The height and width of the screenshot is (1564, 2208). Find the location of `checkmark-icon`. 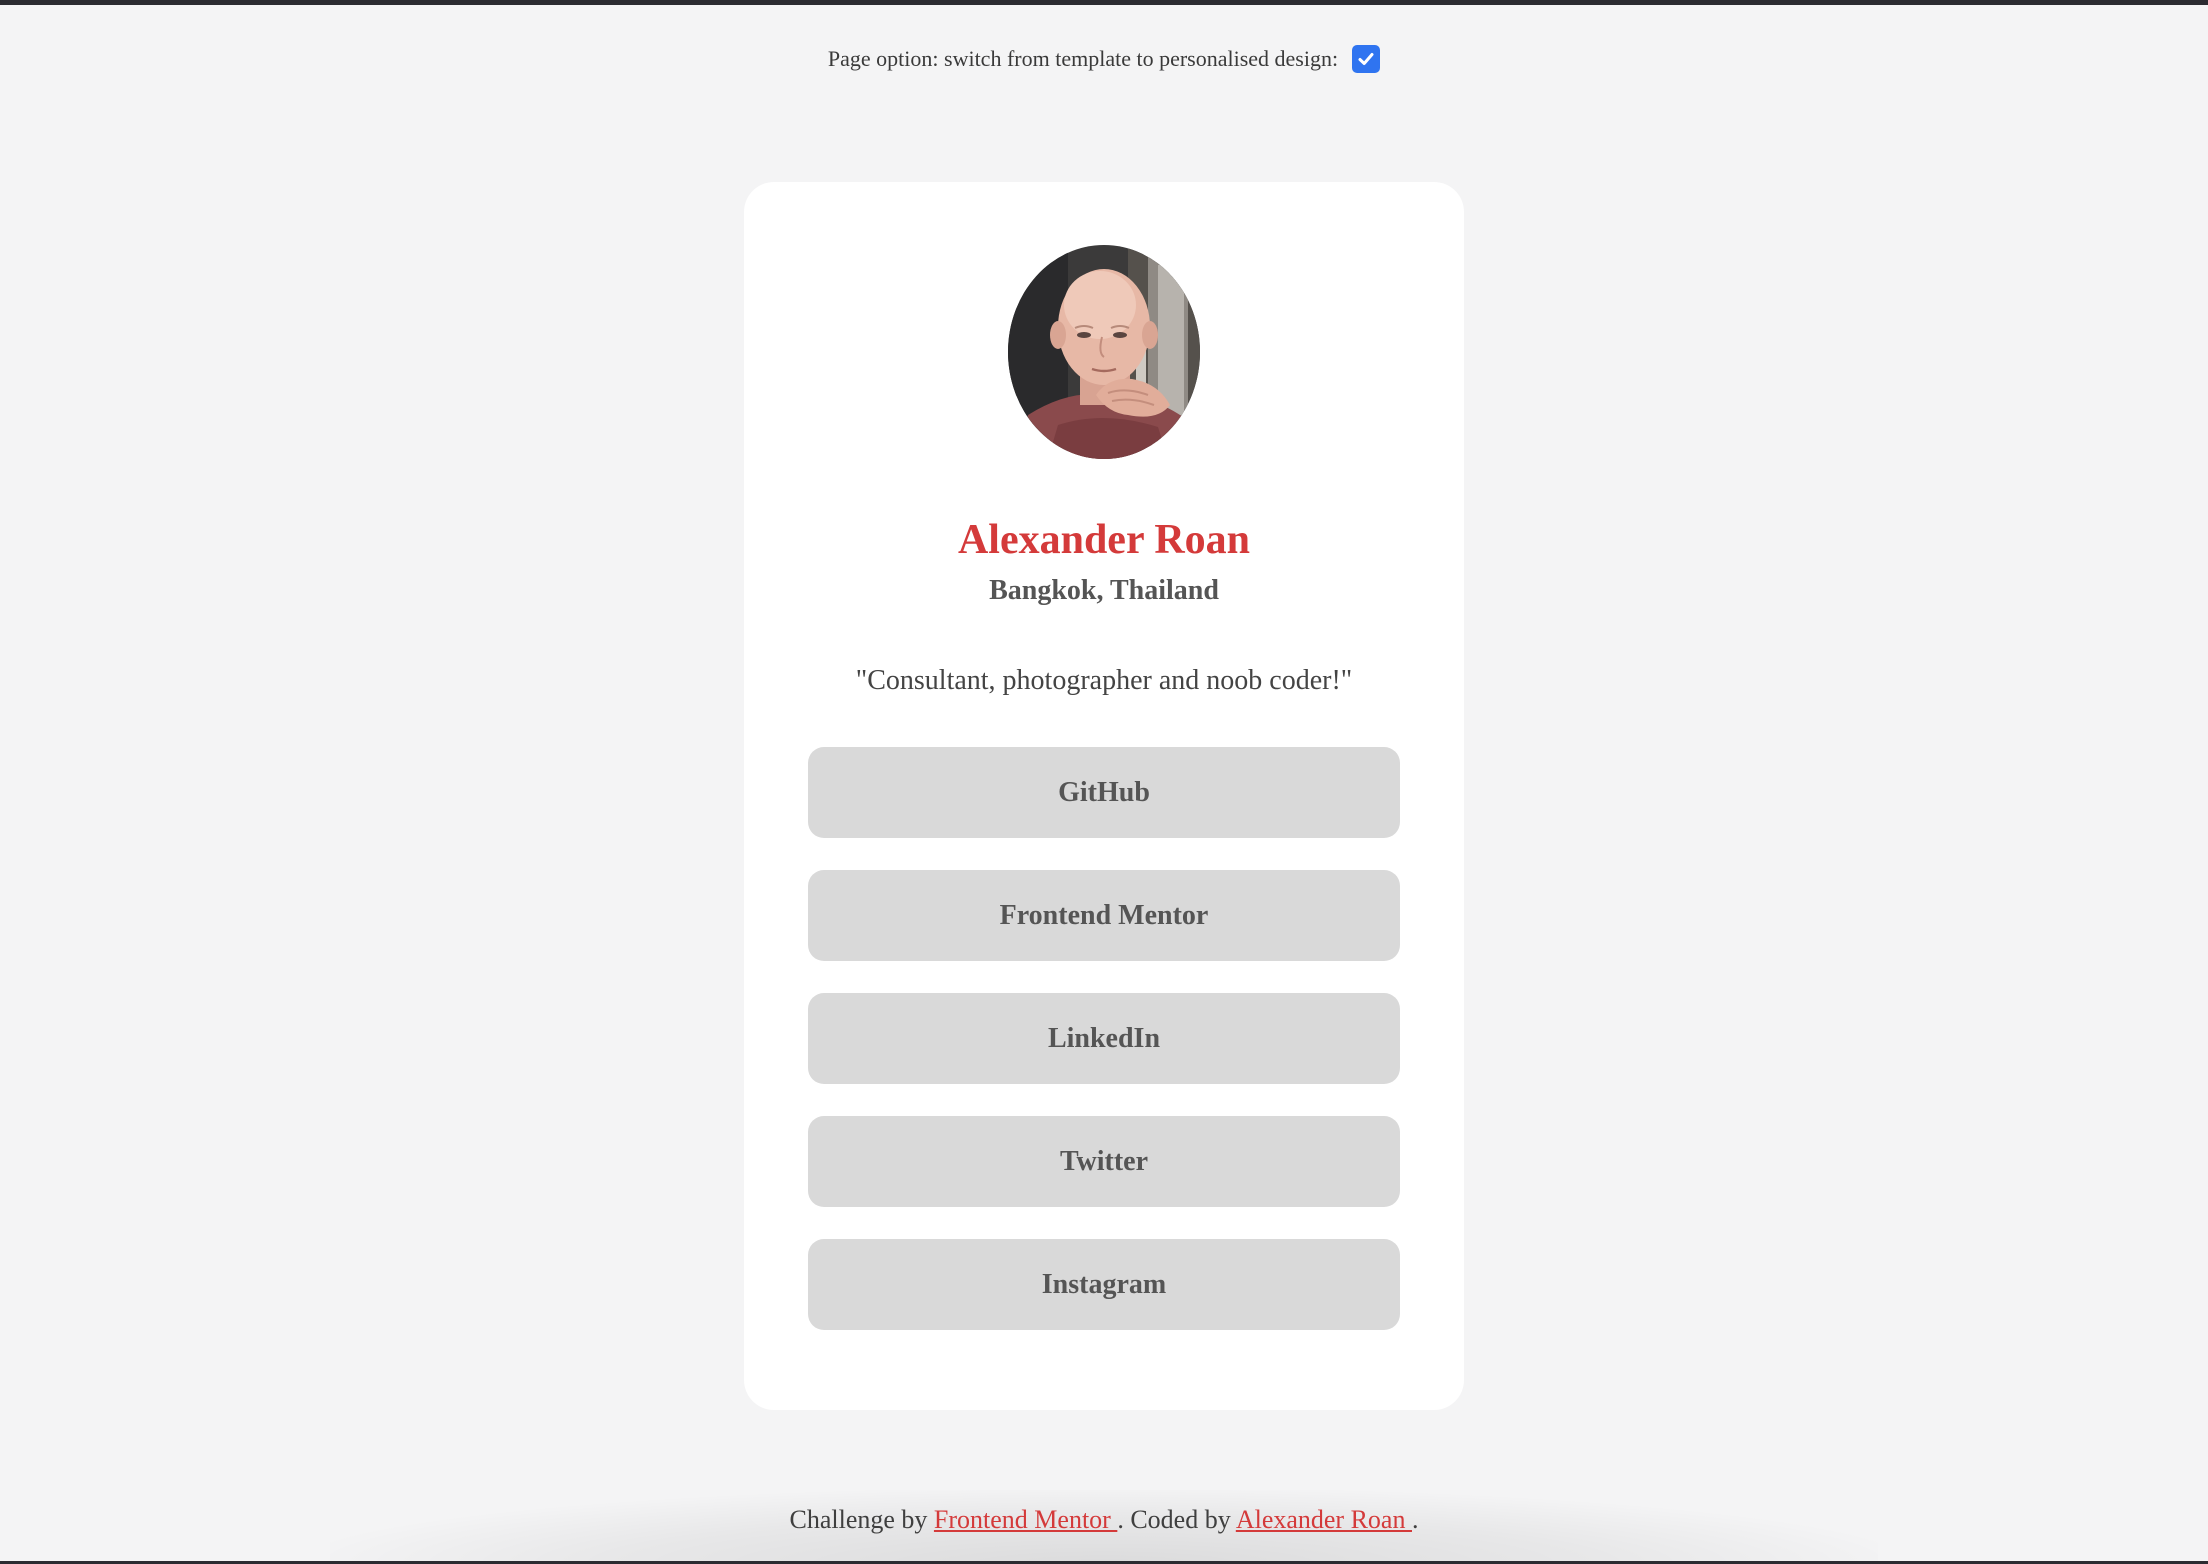

checkmark-icon is located at coordinates (1366, 59).